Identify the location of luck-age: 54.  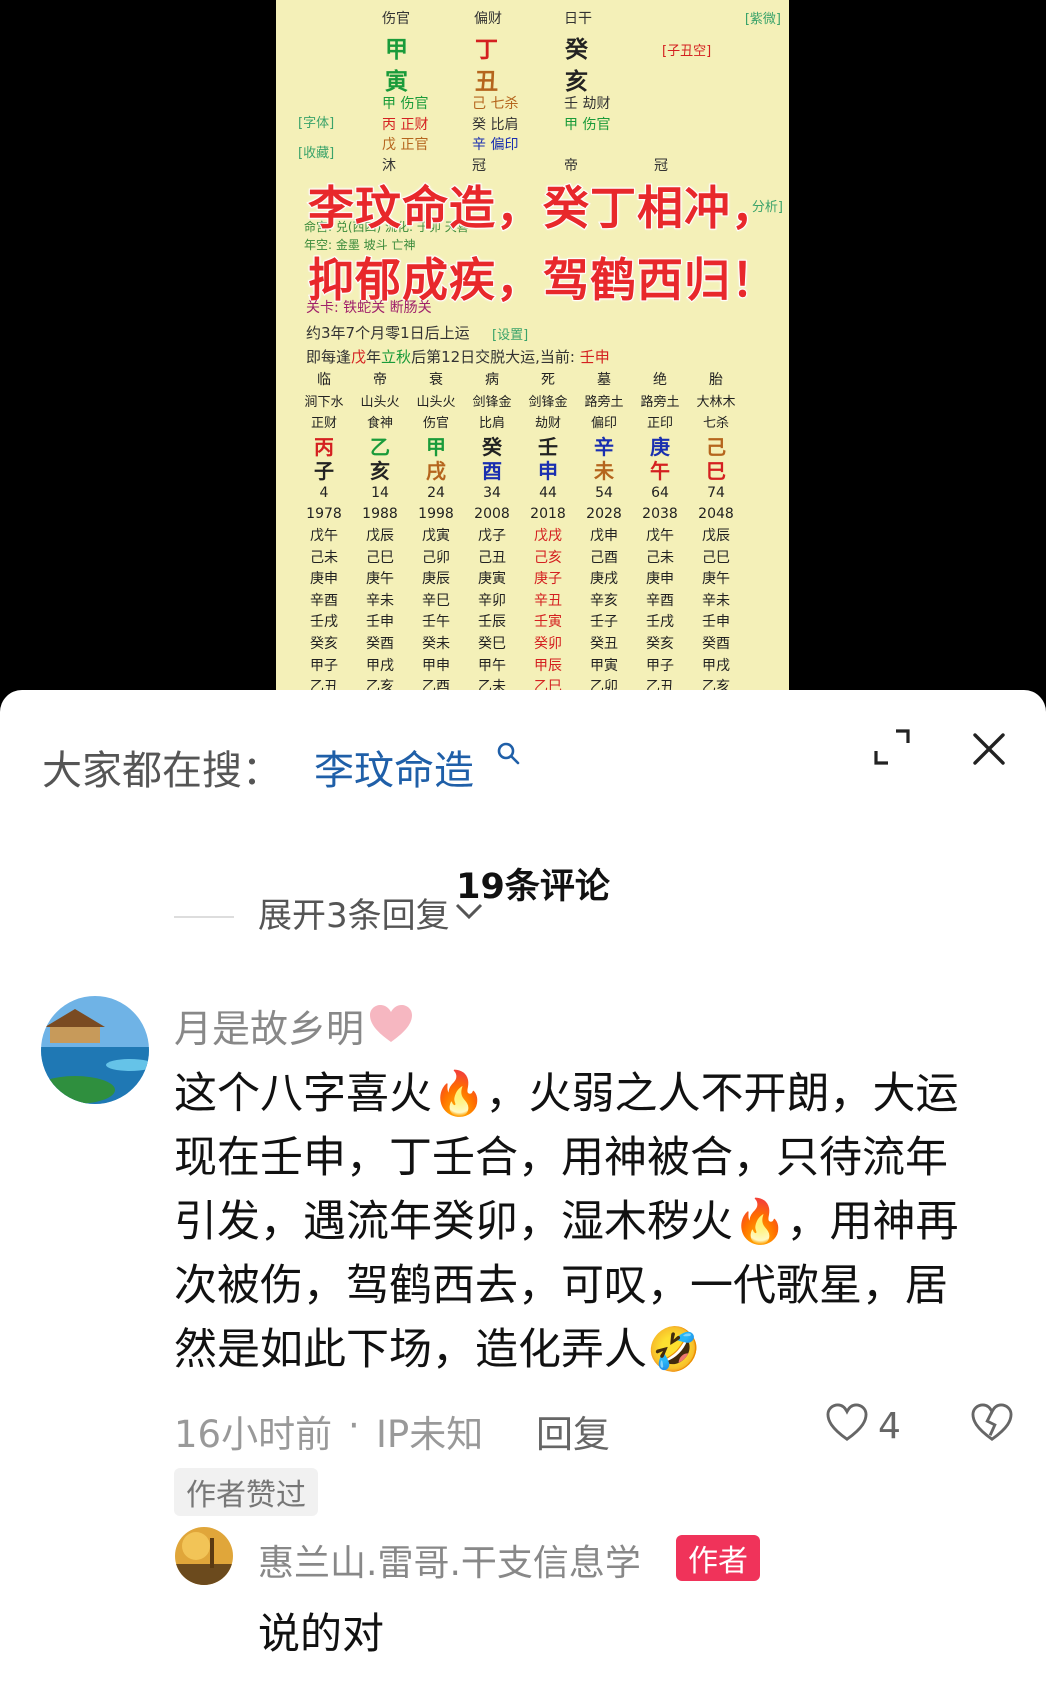
(604, 492).